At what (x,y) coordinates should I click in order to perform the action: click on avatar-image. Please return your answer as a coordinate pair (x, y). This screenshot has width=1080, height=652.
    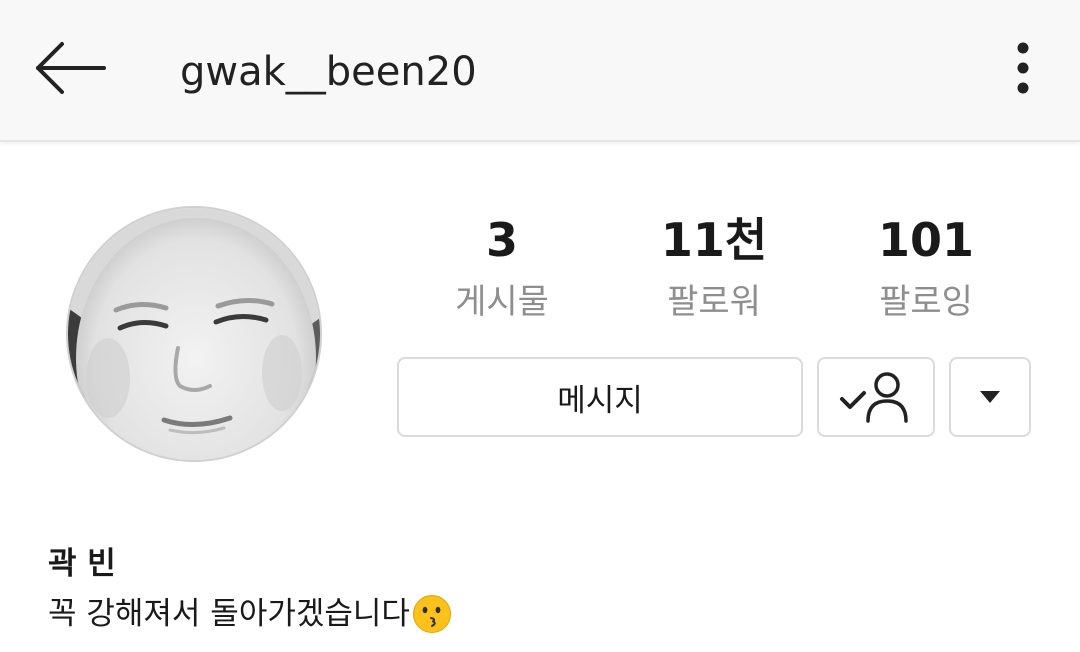
    Looking at the image, I should click on (194, 334).